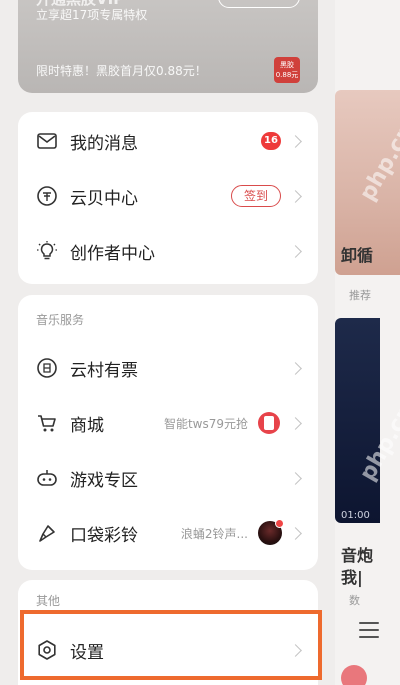 The width and height of the screenshot is (400, 685). I want to click on vip-price-badge: 黑胶 0.88元, so click(287, 70).